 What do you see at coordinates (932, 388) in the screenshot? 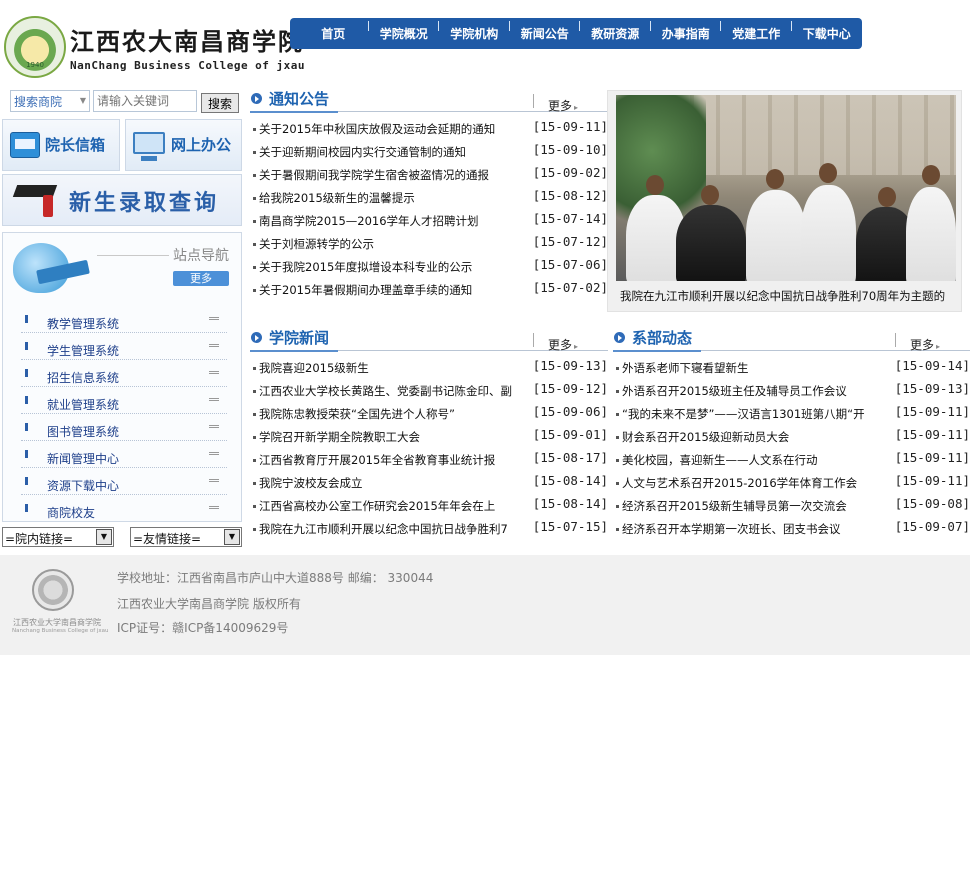
I see `dept-news-date: [15-09-13]` at bounding box center [932, 388].